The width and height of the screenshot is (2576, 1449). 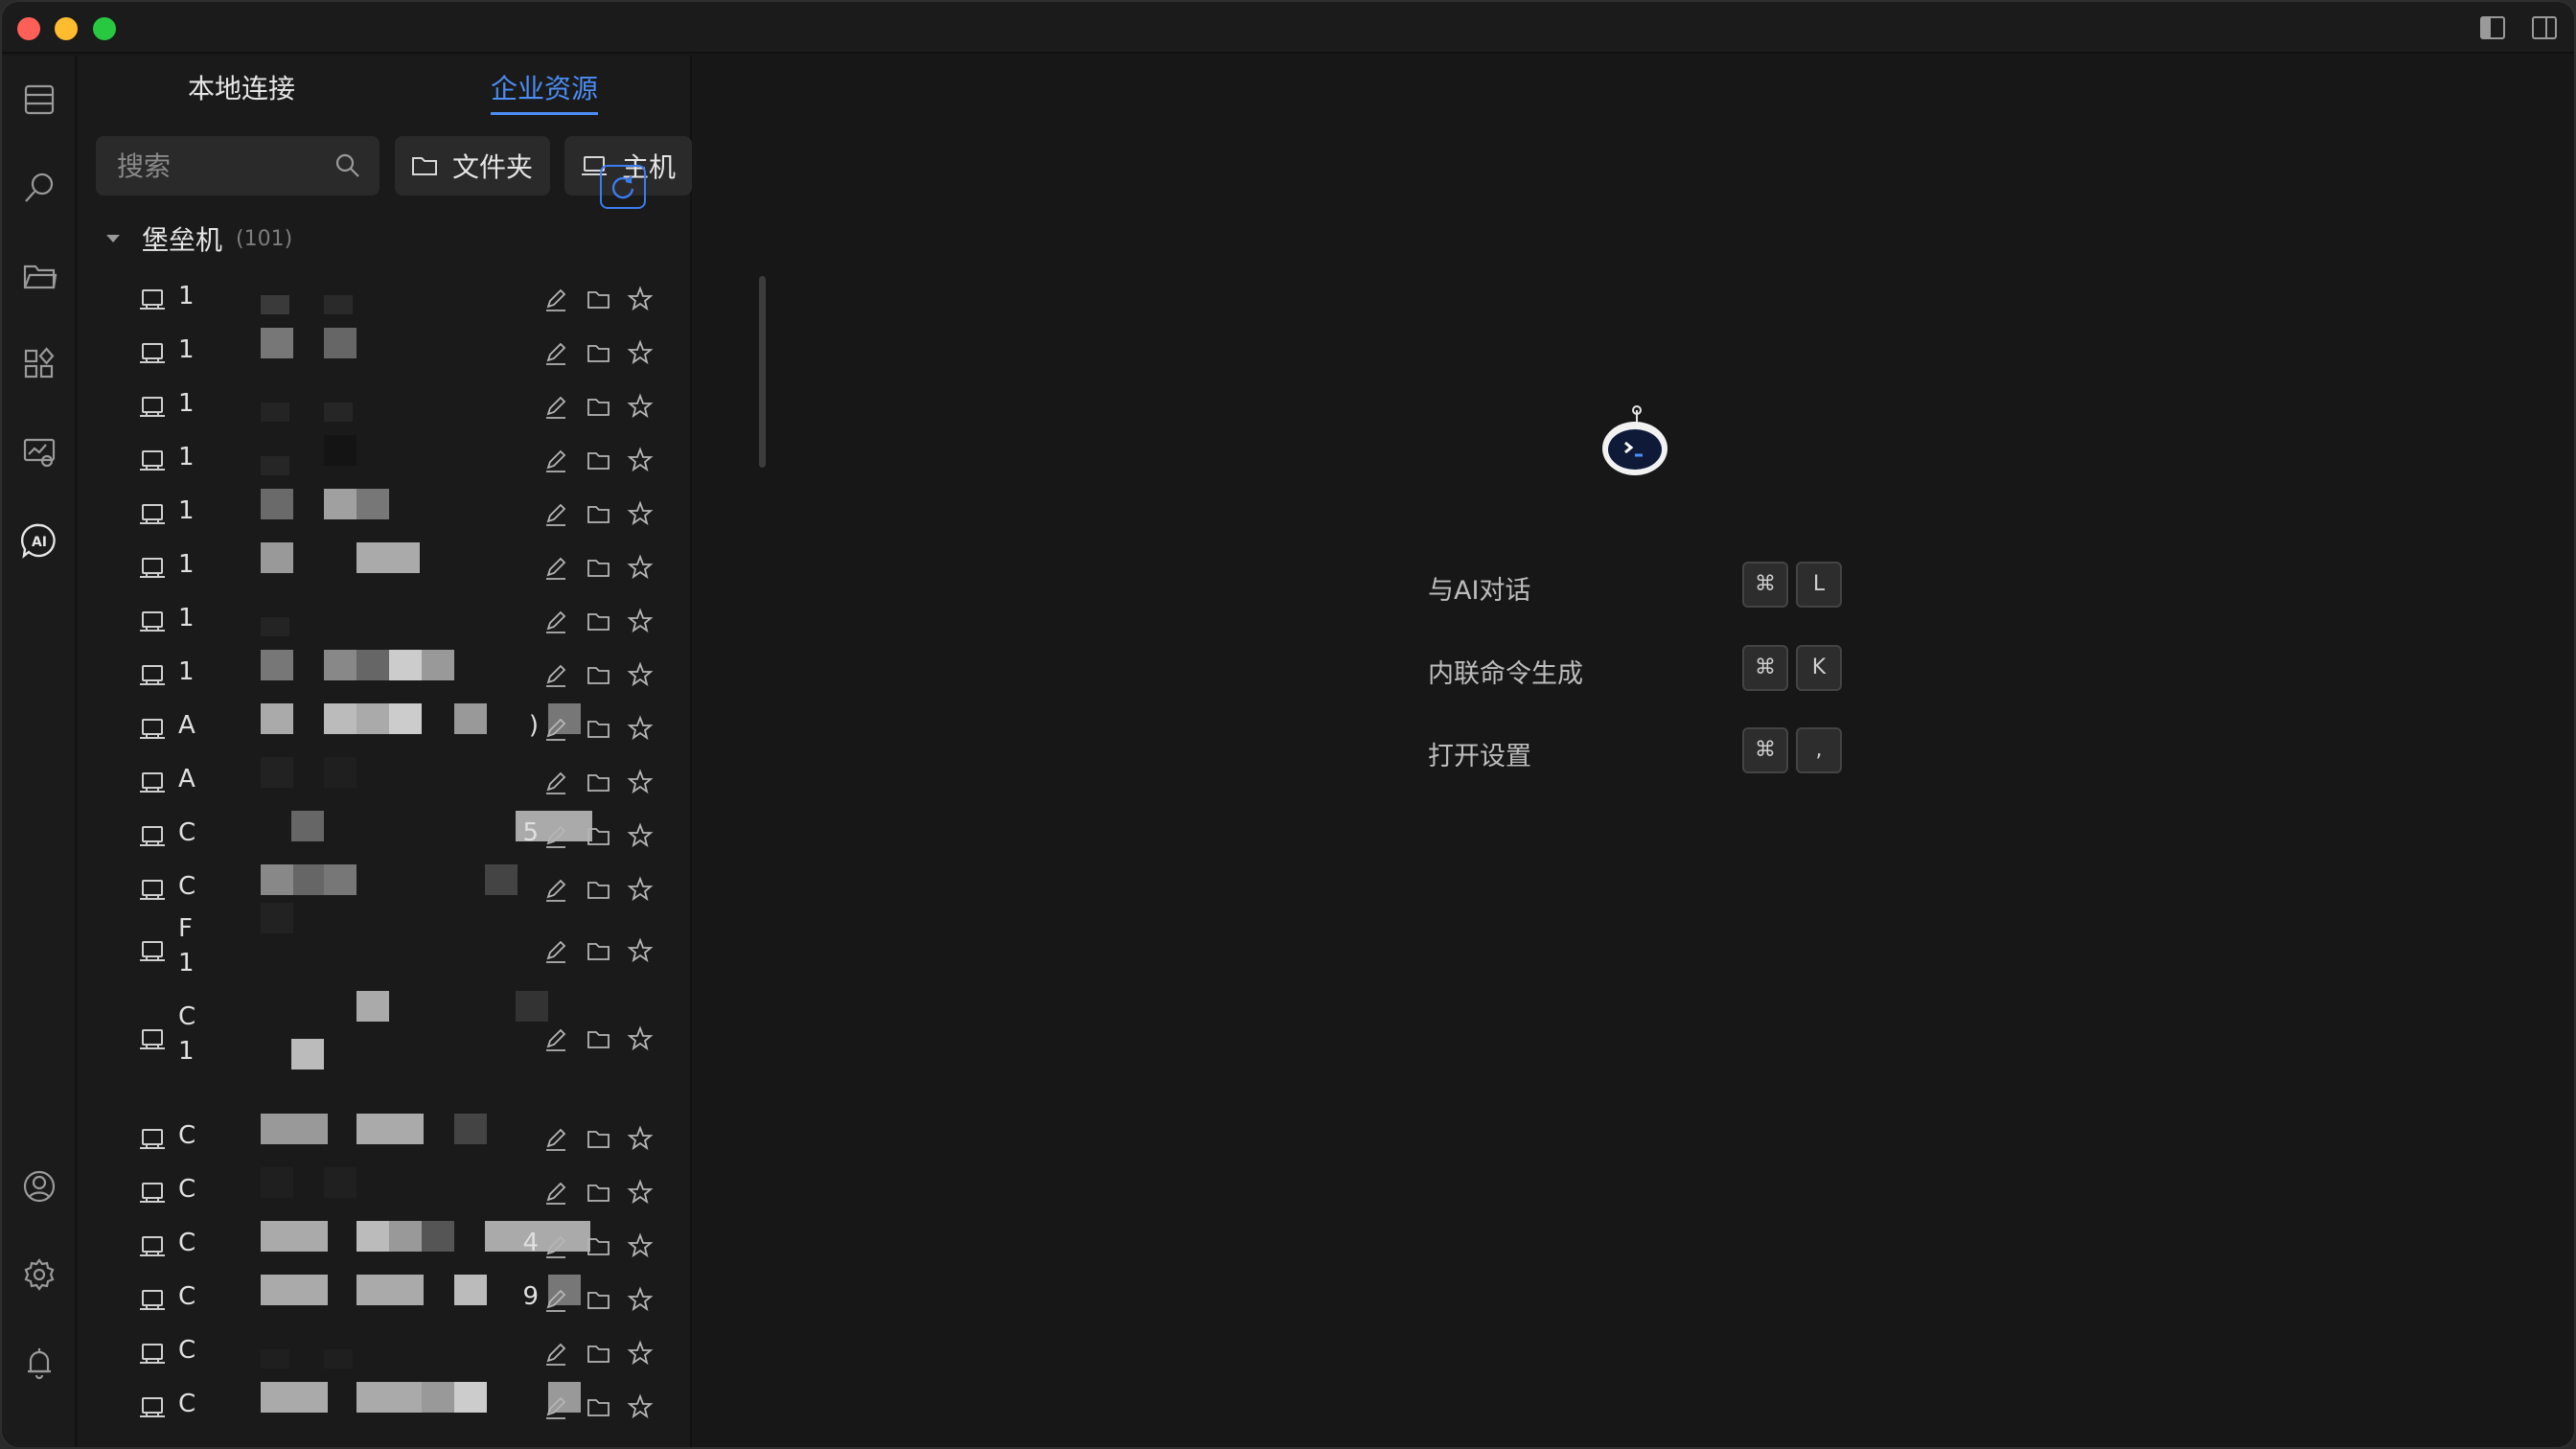 I want to click on refresh-button, so click(x=623, y=187).